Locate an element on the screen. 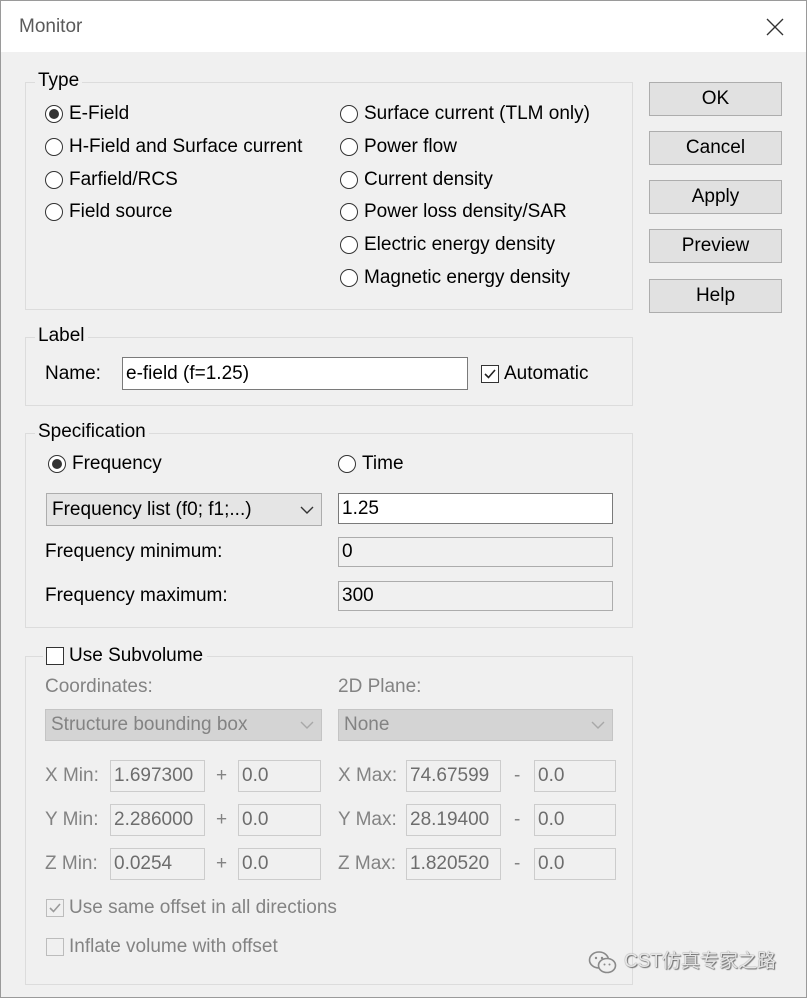 The image size is (807, 998). radio-farfield-rcs: Farfield/RCS is located at coordinates (111, 180).